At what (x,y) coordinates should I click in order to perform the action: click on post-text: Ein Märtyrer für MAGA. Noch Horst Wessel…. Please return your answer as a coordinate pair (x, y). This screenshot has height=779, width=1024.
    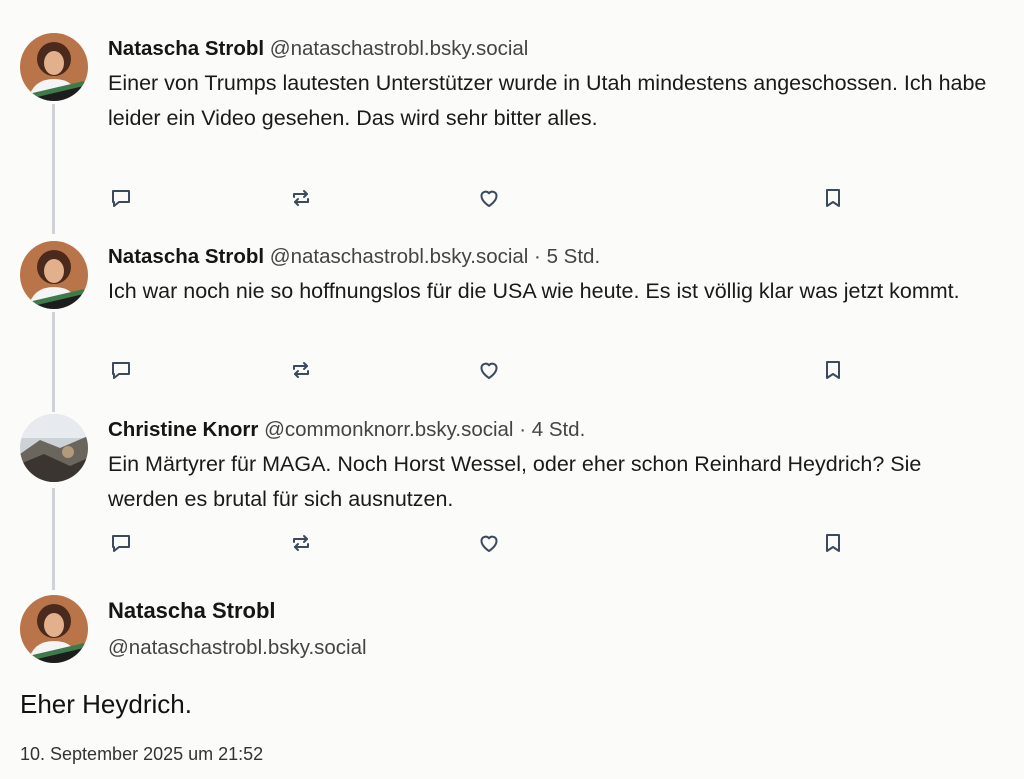
    Looking at the image, I should click on (515, 481).